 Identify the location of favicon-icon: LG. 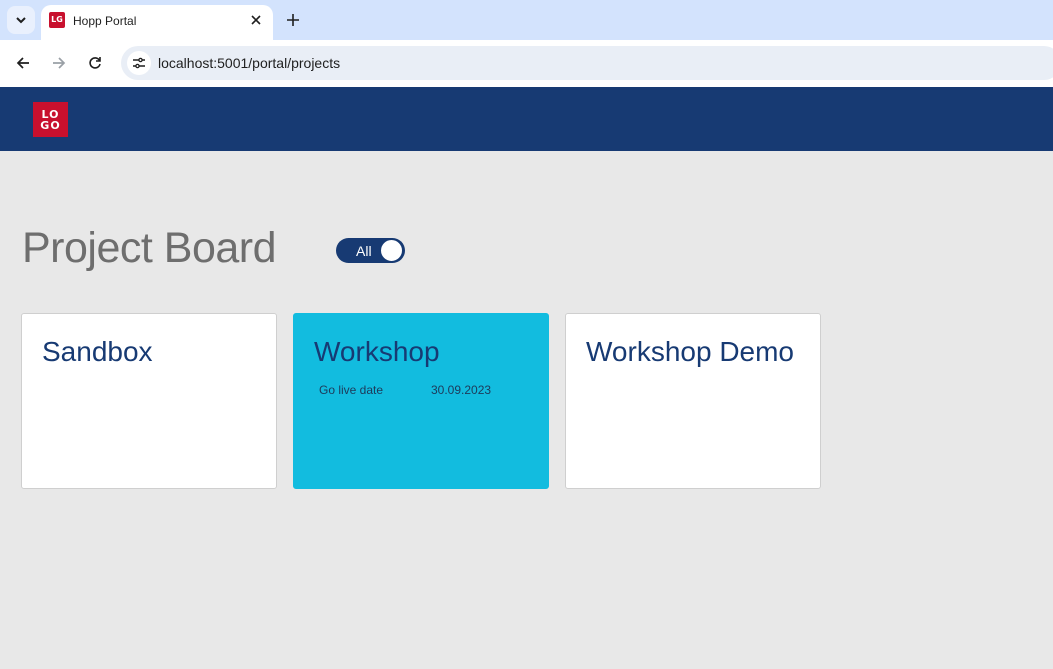
(57, 20).